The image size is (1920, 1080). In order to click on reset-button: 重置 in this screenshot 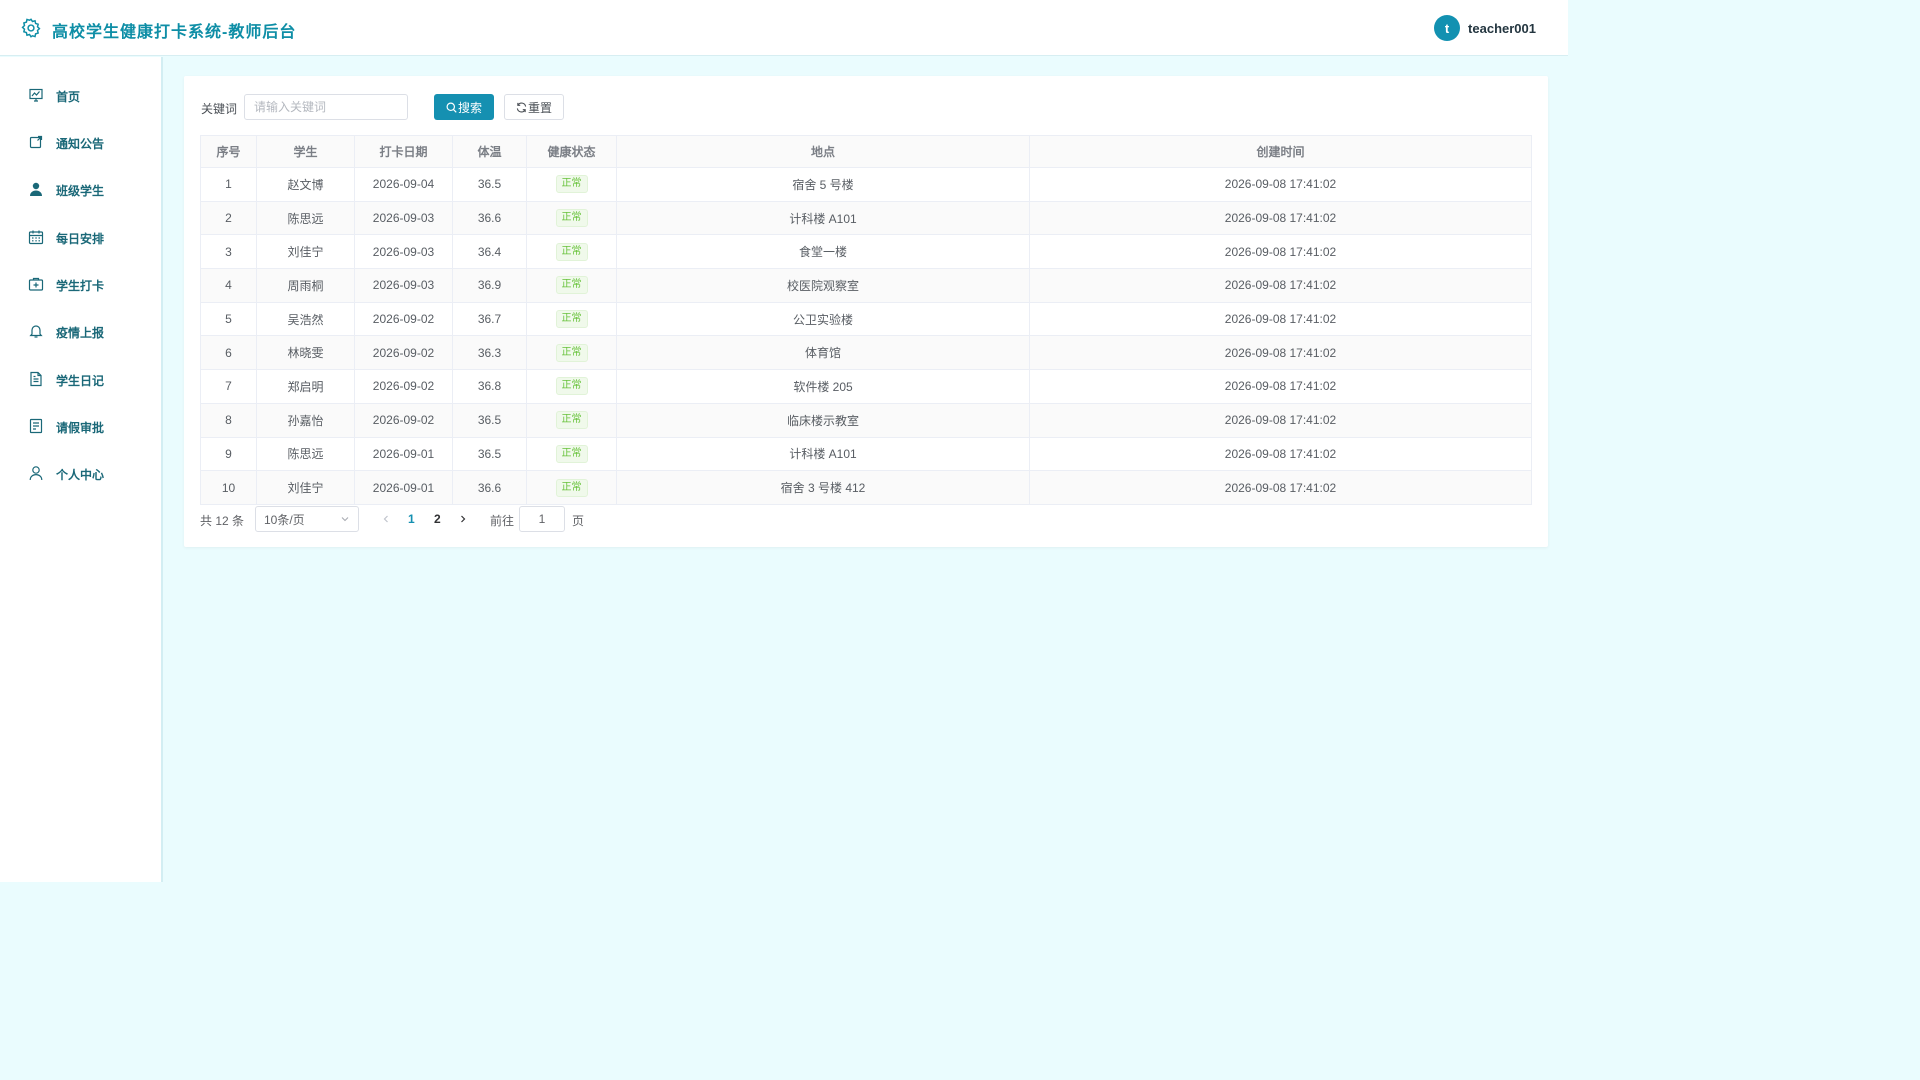, I will do `click(534, 107)`.